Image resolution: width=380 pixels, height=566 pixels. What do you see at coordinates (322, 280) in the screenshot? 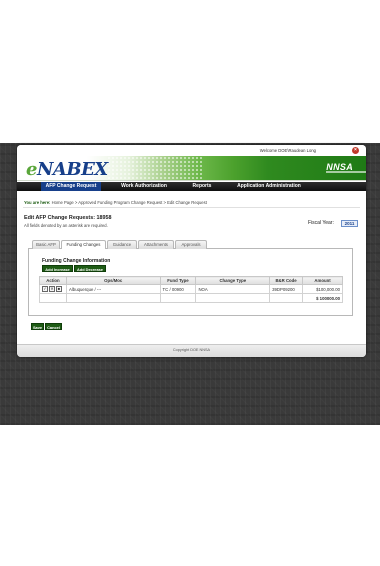
I see `column-header-amount: Amount` at bounding box center [322, 280].